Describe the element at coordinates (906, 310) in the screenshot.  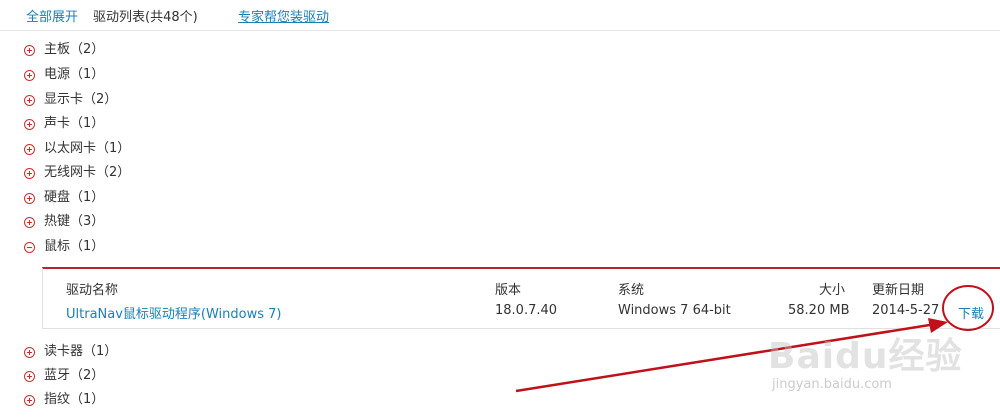
I see `driver-date: 2014-5-27` at that location.